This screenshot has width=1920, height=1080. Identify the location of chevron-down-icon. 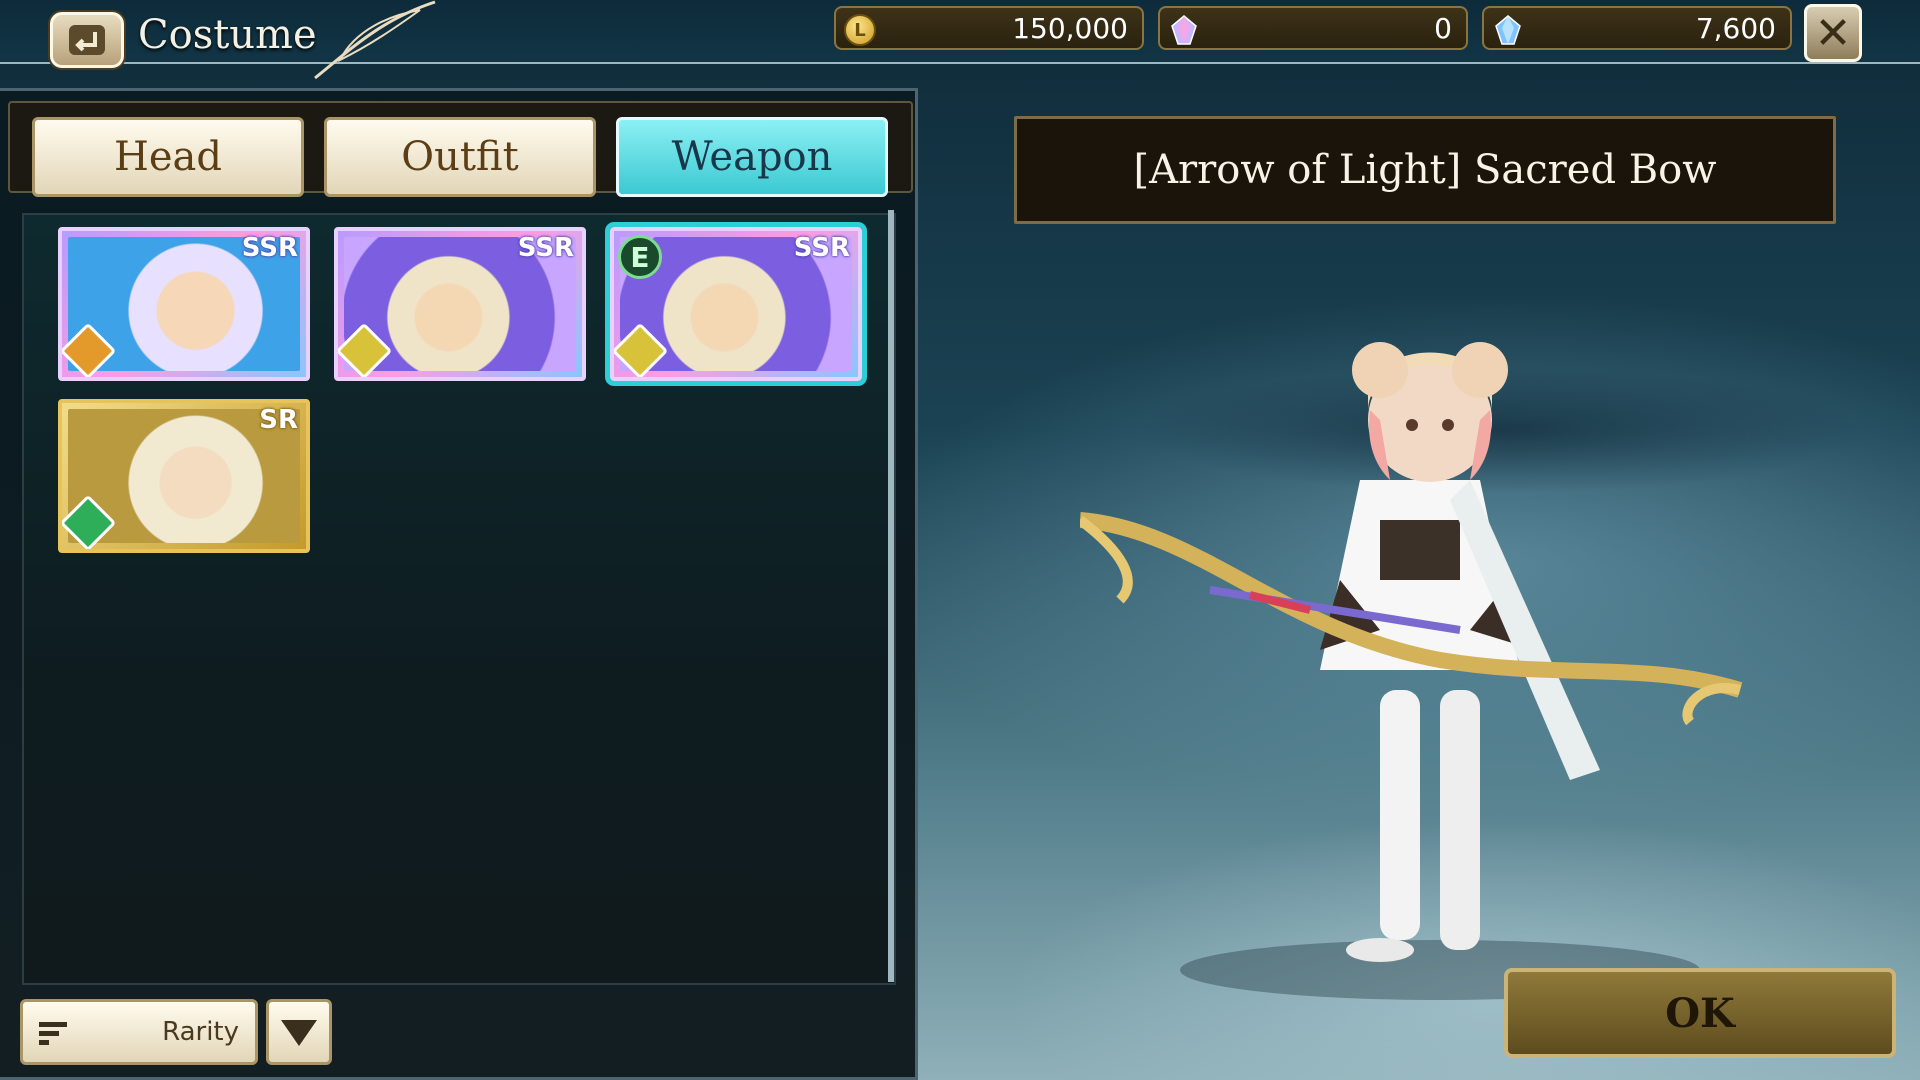
(299, 1033).